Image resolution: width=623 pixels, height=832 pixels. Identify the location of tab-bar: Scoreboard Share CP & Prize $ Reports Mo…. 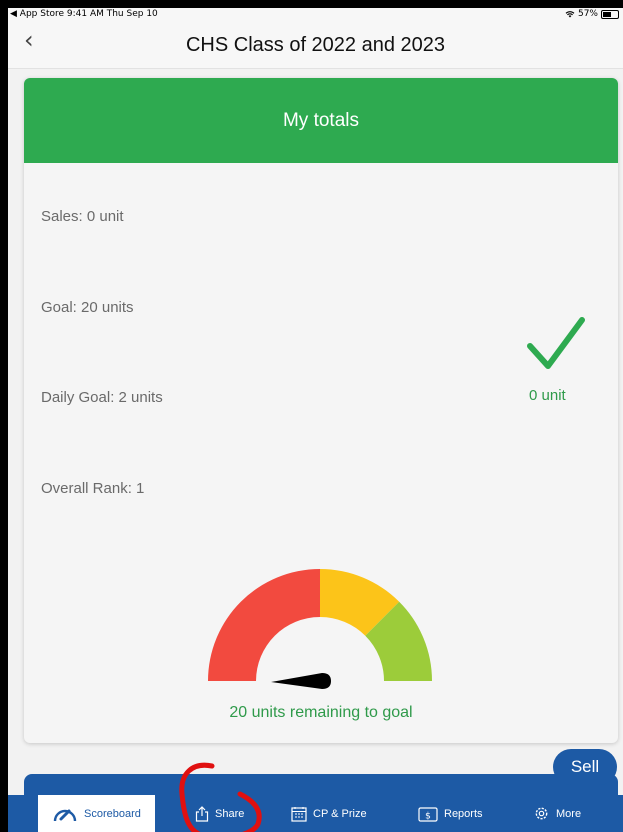
(315, 813).